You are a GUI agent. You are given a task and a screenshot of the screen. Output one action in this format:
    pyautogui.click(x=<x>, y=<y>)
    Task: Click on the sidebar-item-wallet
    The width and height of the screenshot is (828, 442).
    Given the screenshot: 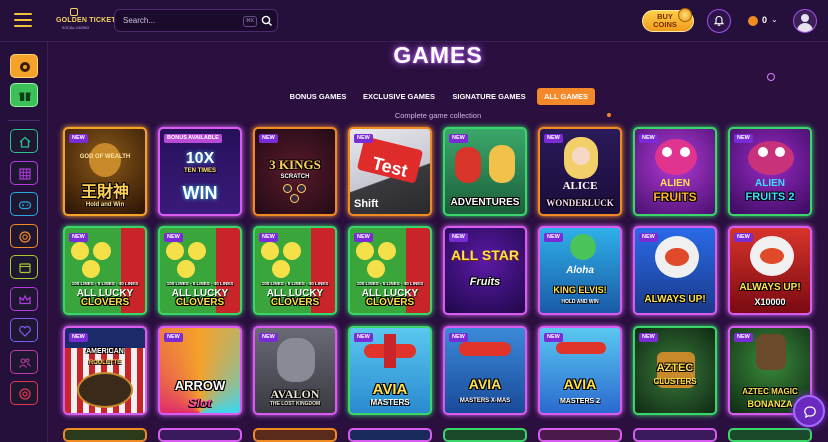 What is the action you would take?
    pyautogui.click(x=24, y=267)
    